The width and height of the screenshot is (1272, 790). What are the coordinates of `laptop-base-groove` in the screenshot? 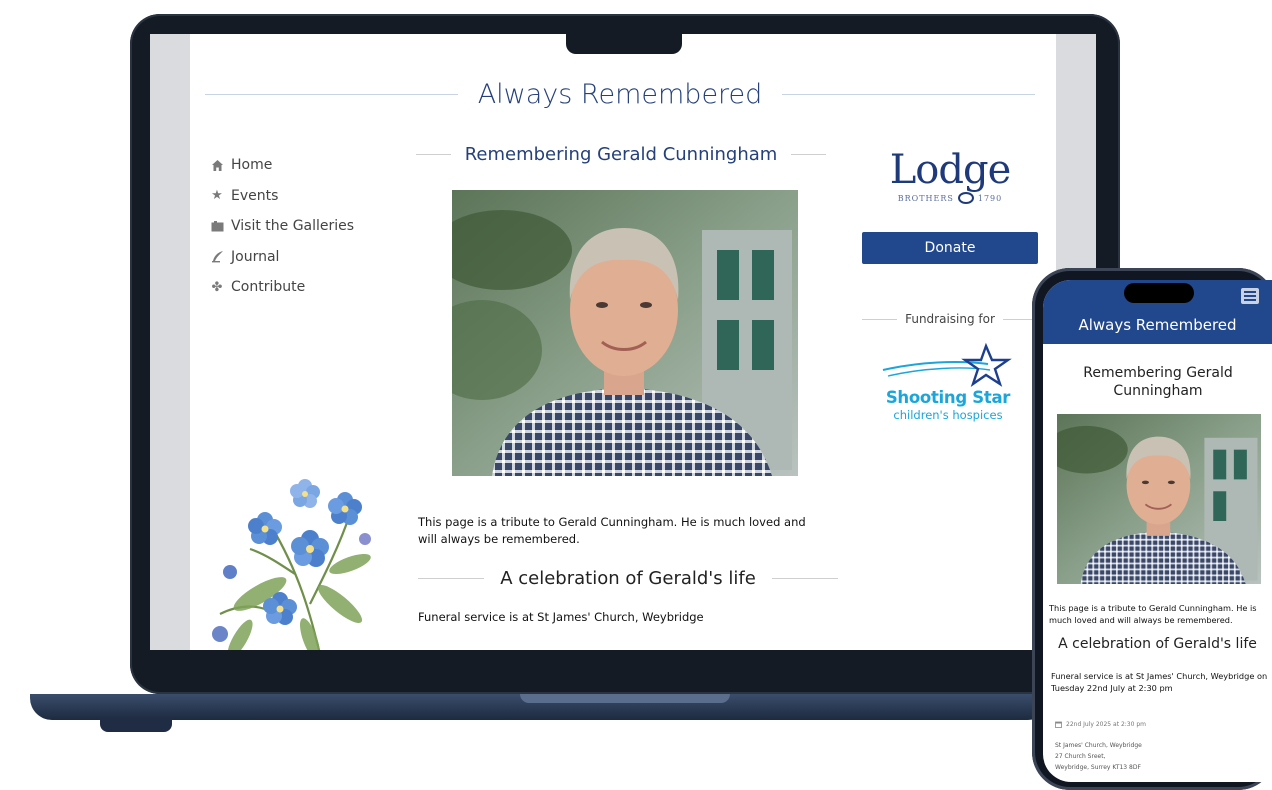 It's located at (625, 698).